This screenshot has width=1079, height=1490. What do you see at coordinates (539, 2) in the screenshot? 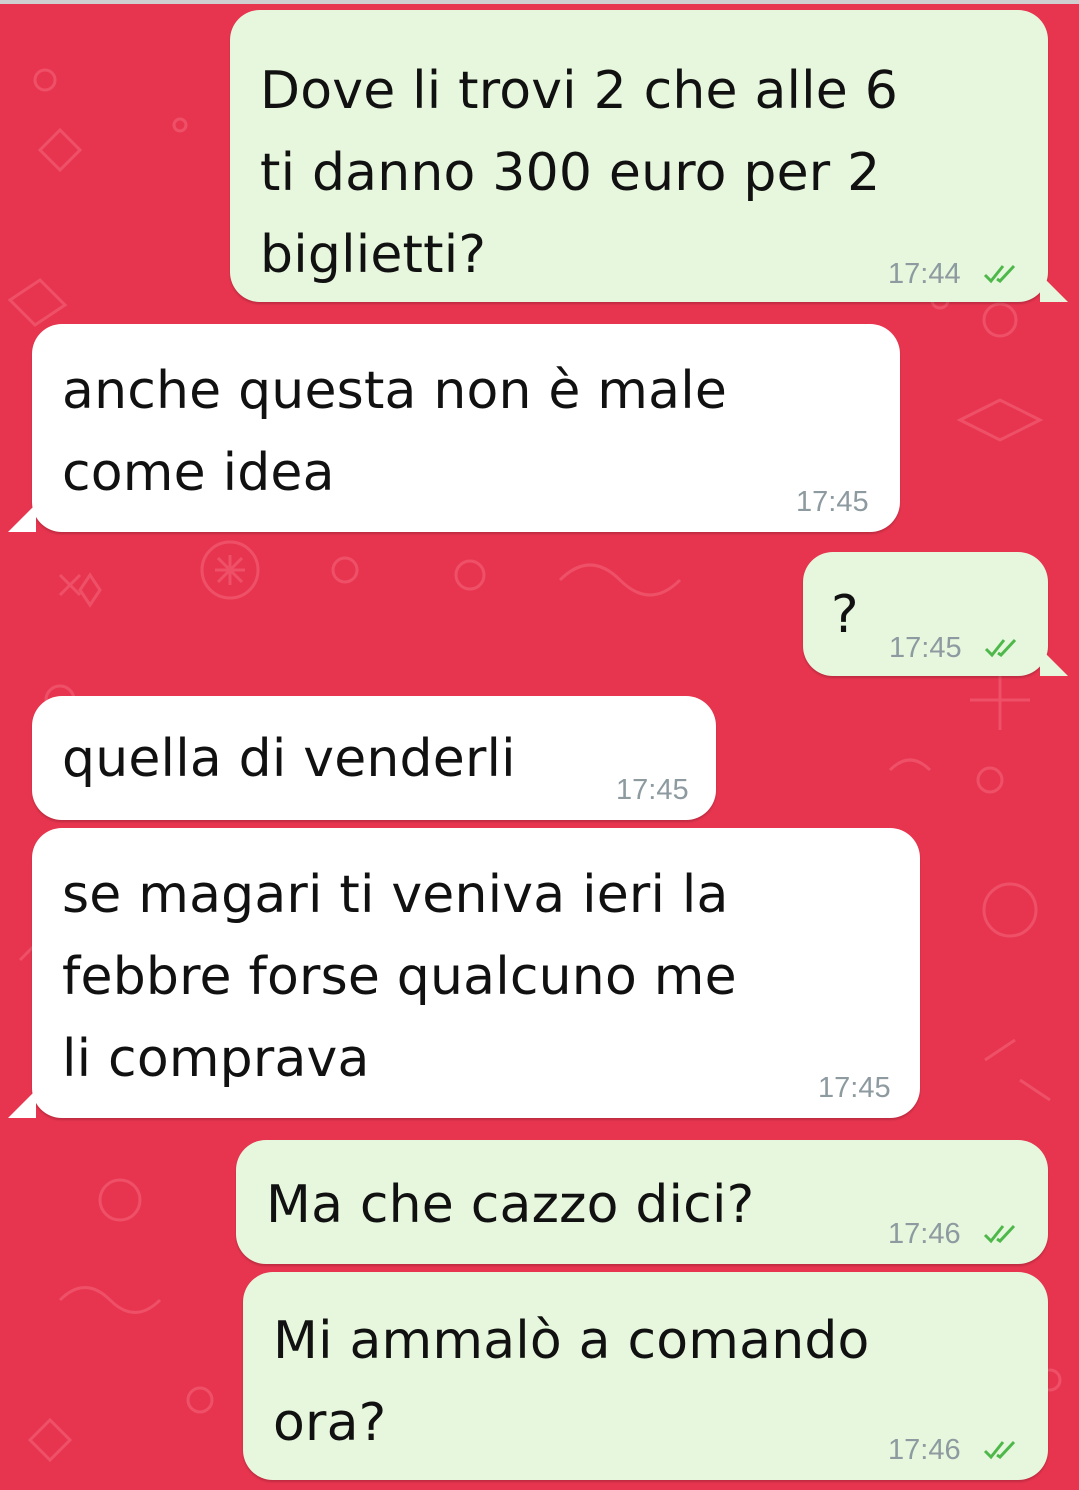
I see `status-divider` at bounding box center [539, 2].